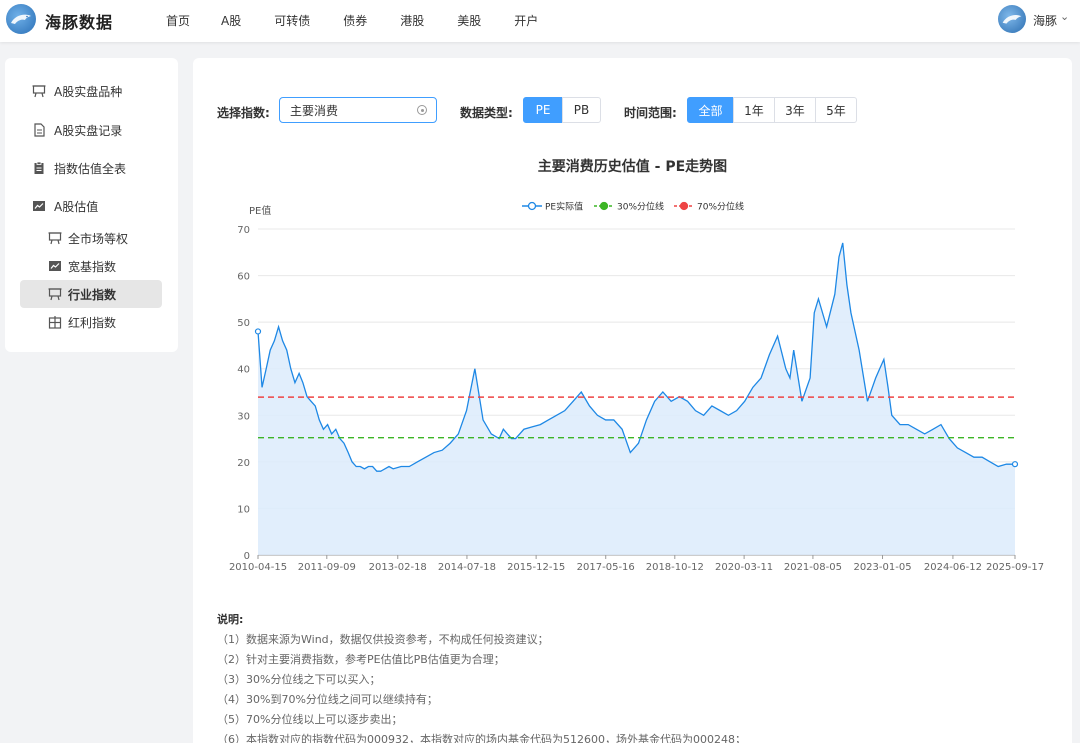 This screenshot has width=1080, height=743. I want to click on y-tick-label: 50, so click(243, 323).